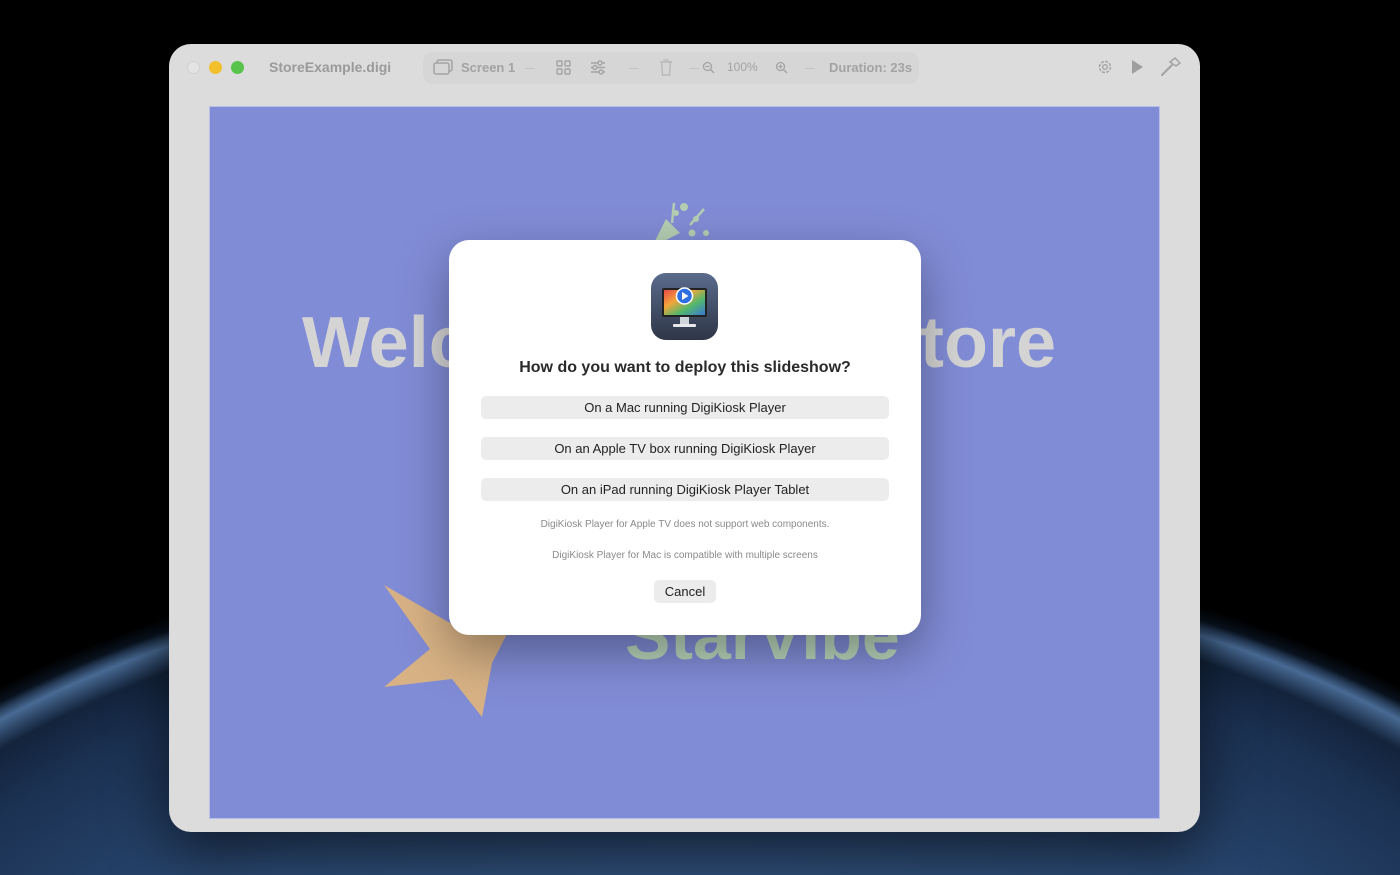 The image size is (1400, 875). I want to click on zoom-in-icon, so click(781, 67).